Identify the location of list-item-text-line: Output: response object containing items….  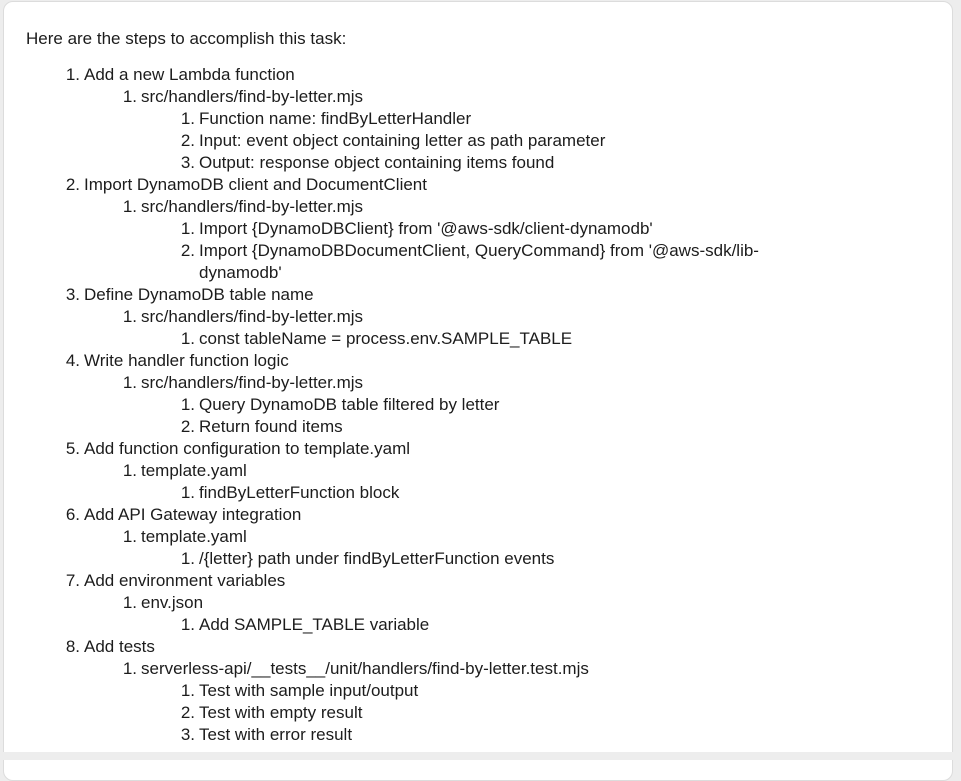
(376, 162).